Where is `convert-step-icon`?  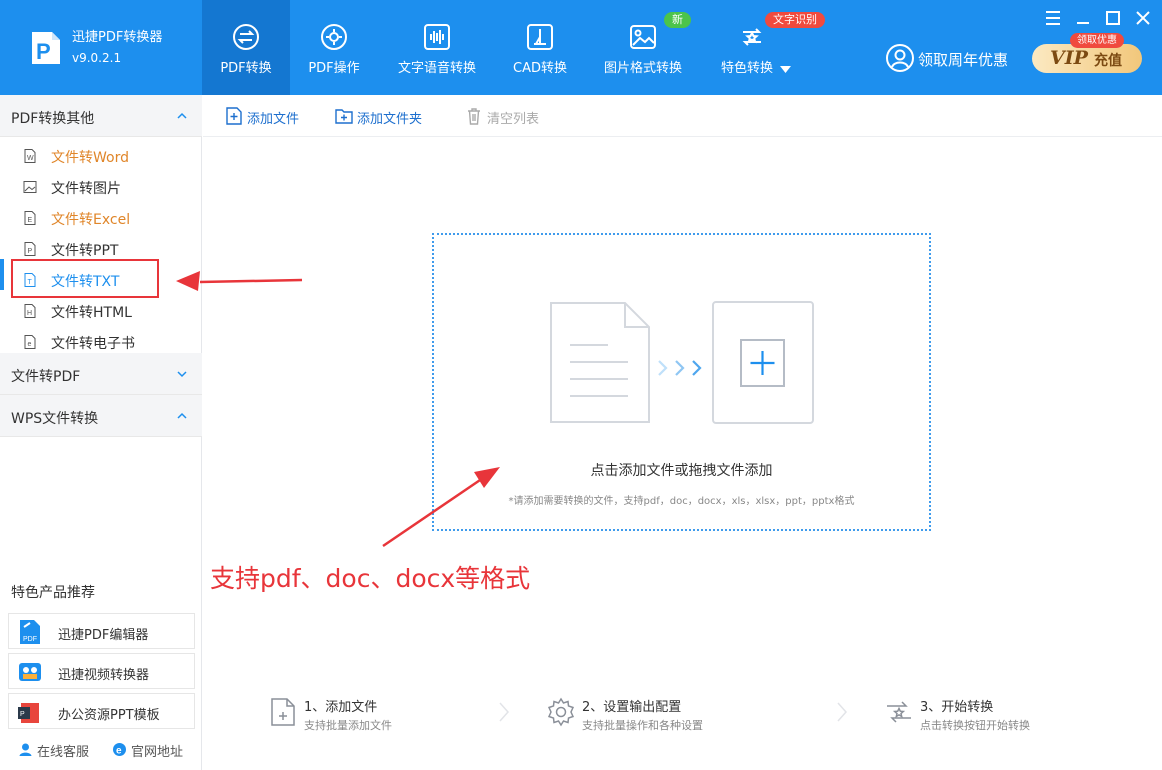 convert-step-icon is located at coordinates (899, 712).